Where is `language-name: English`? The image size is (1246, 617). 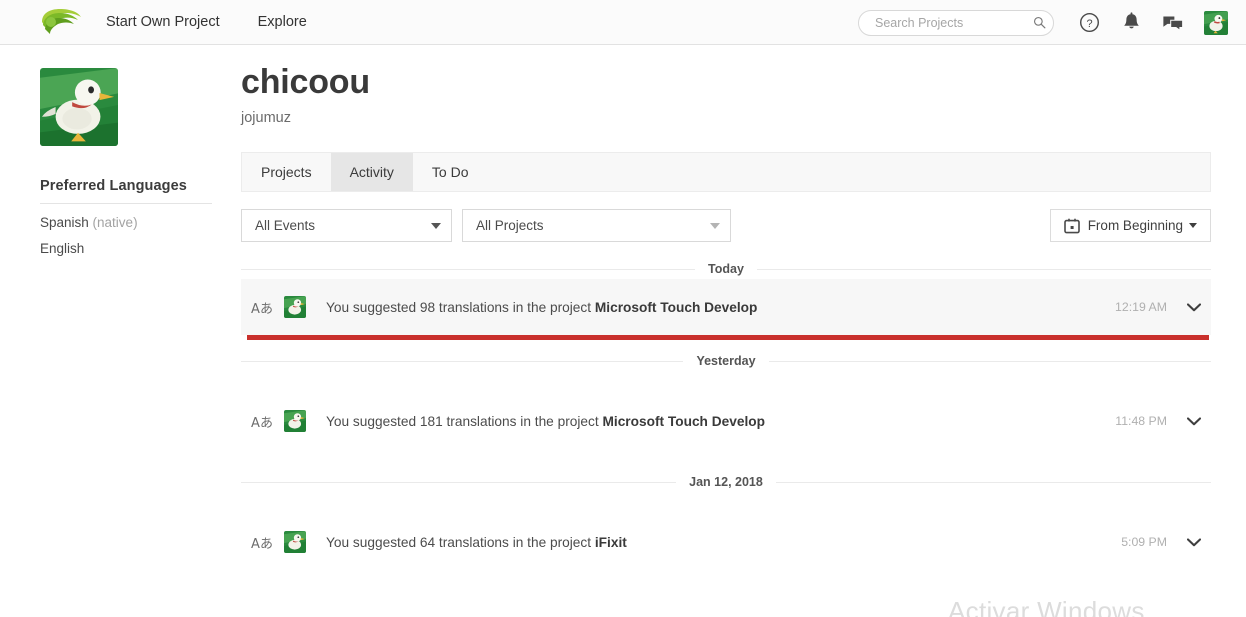 language-name: English is located at coordinates (62, 248).